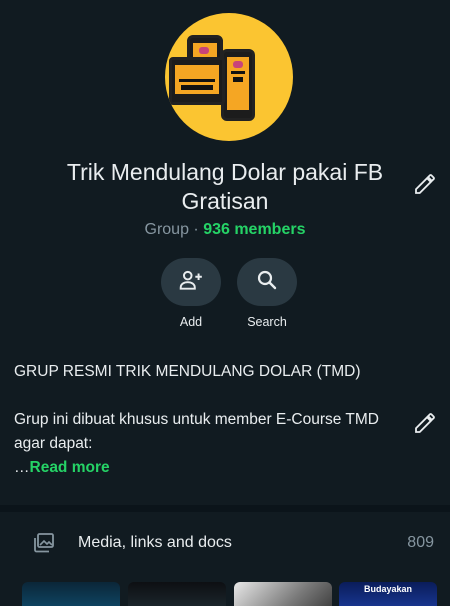  I want to click on group-avatar, so click(229, 77).